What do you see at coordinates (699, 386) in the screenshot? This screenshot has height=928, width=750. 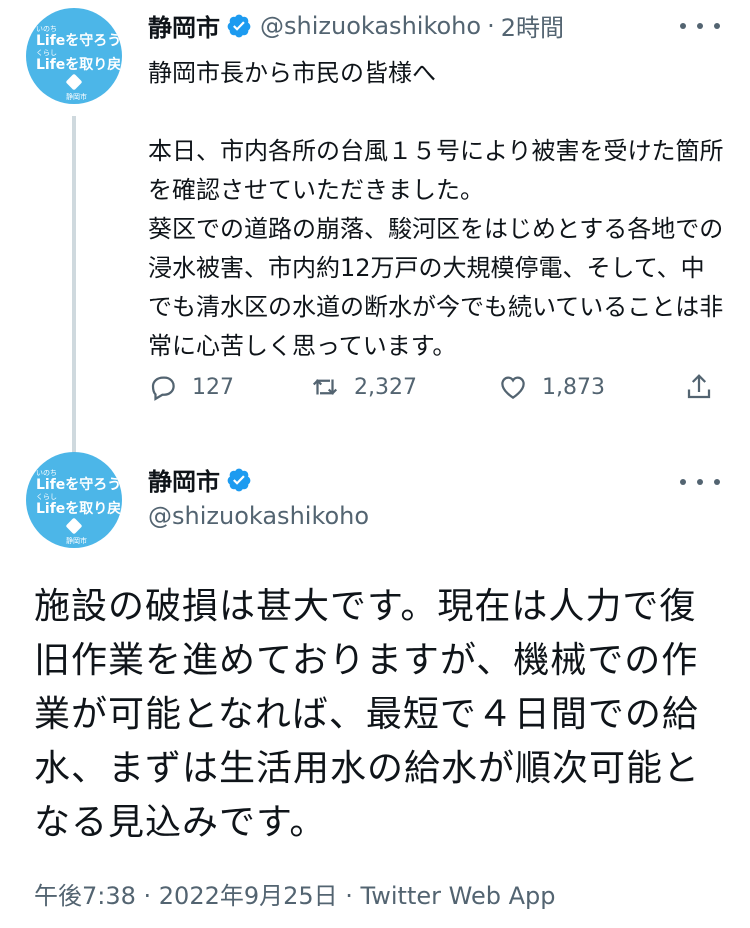 I see `share-icon` at bounding box center [699, 386].